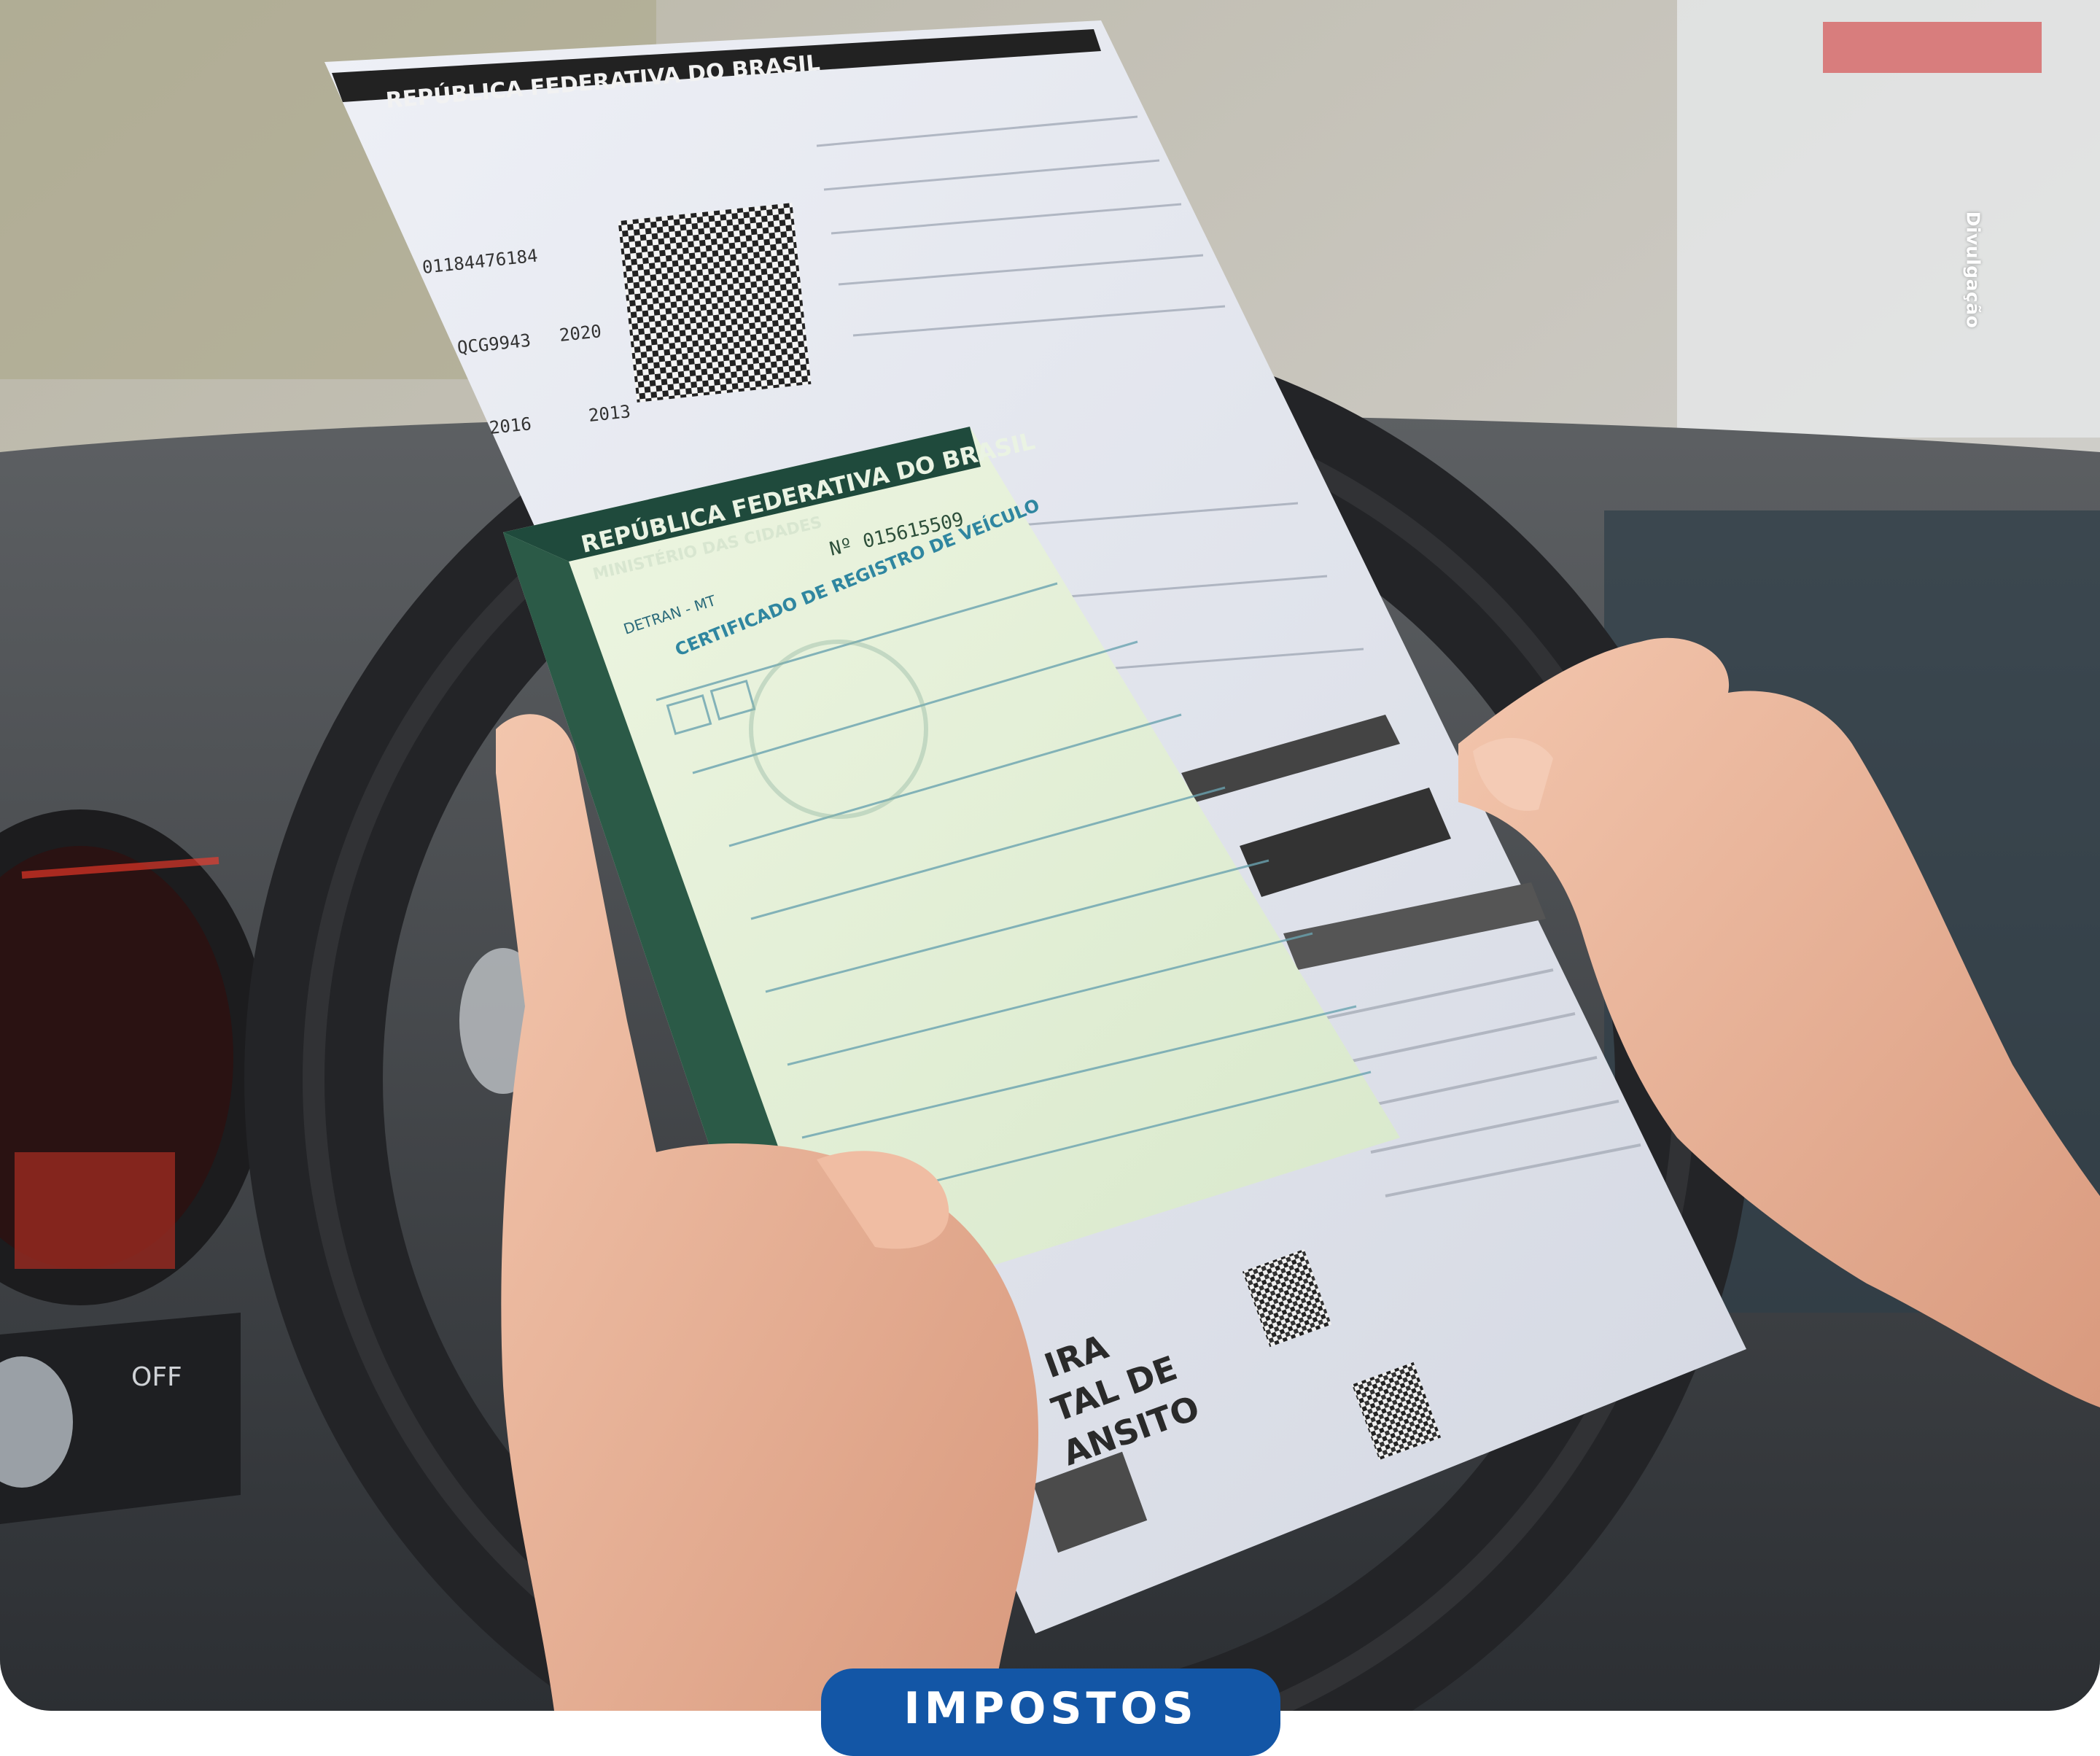  Describe the element at coordinates (156, 1377) in the screenshot. I see `svg-text: OFF` at that location.